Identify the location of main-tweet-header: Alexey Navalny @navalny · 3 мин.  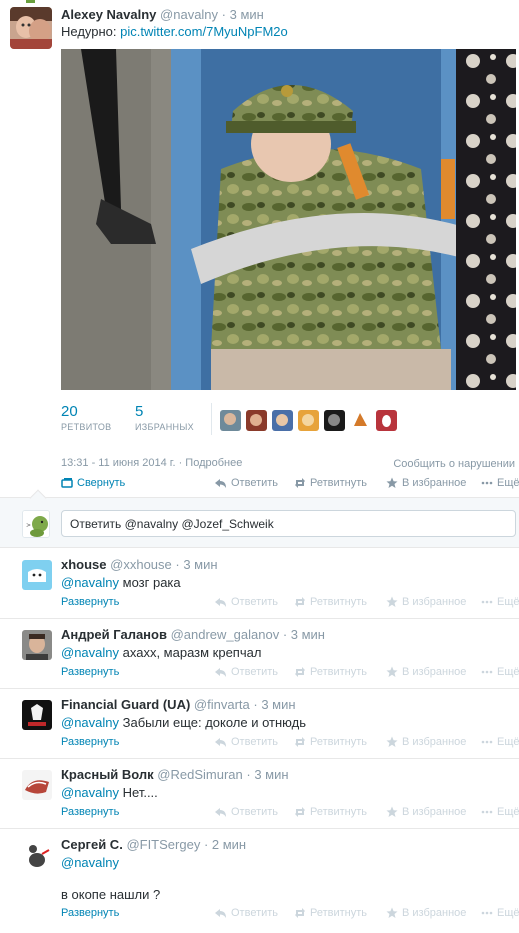
(162, 14).